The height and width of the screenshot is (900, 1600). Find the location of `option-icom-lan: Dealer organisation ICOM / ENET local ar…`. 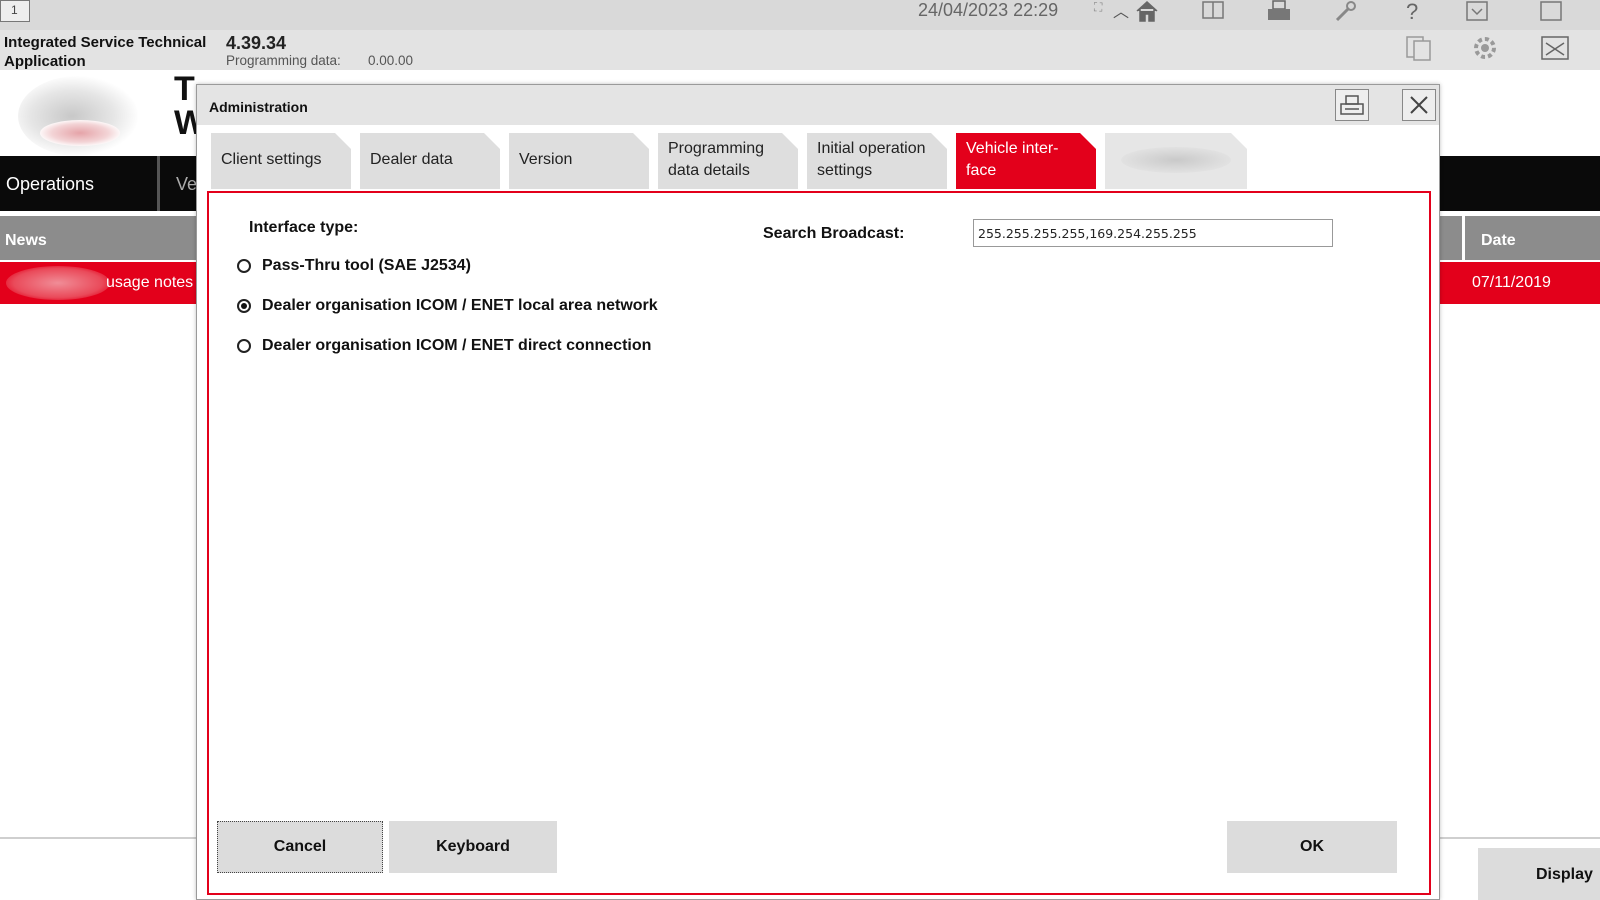

option-icom-lan: Dealer organisation ICOM / ENET local ar… is located at coordinates (447, 306).